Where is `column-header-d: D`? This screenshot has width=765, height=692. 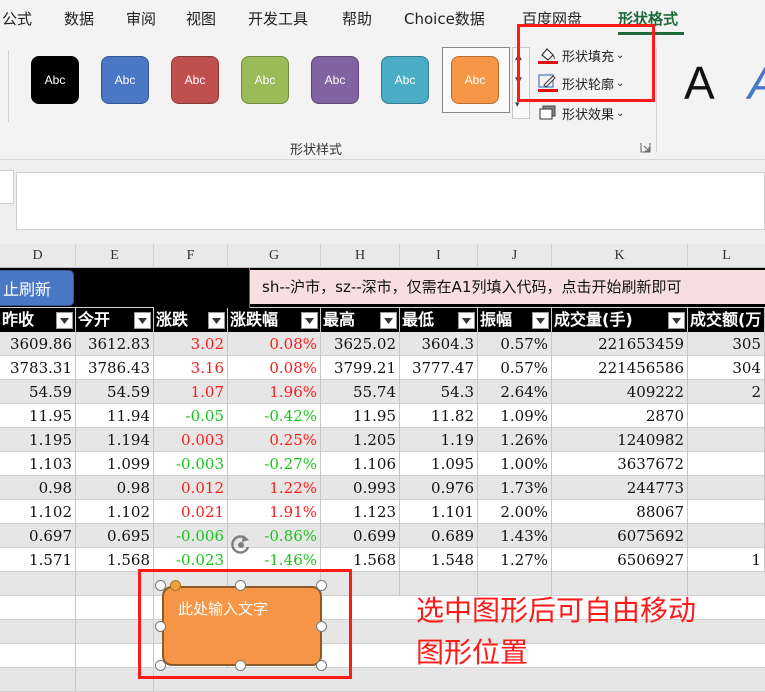 column-header-d: D is located at coordinates (38, 256).